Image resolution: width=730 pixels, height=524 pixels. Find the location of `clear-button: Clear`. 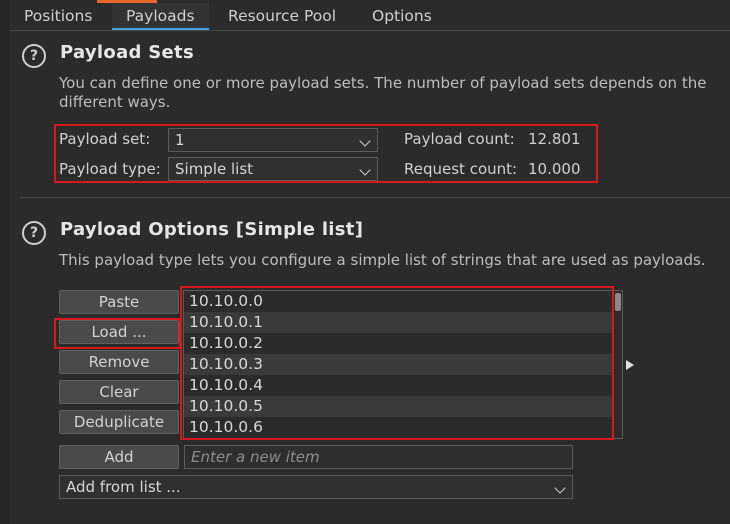

clear-button: Clear is located at coordinates (119, 392).